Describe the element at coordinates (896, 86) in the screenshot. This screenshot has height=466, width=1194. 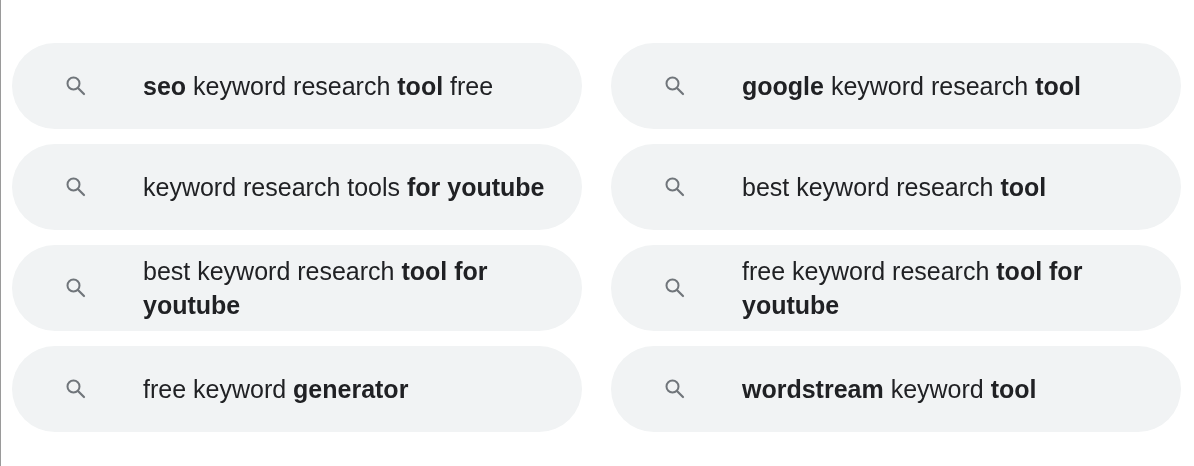
I see `search-suggestion: google keyword research tool` at that location.